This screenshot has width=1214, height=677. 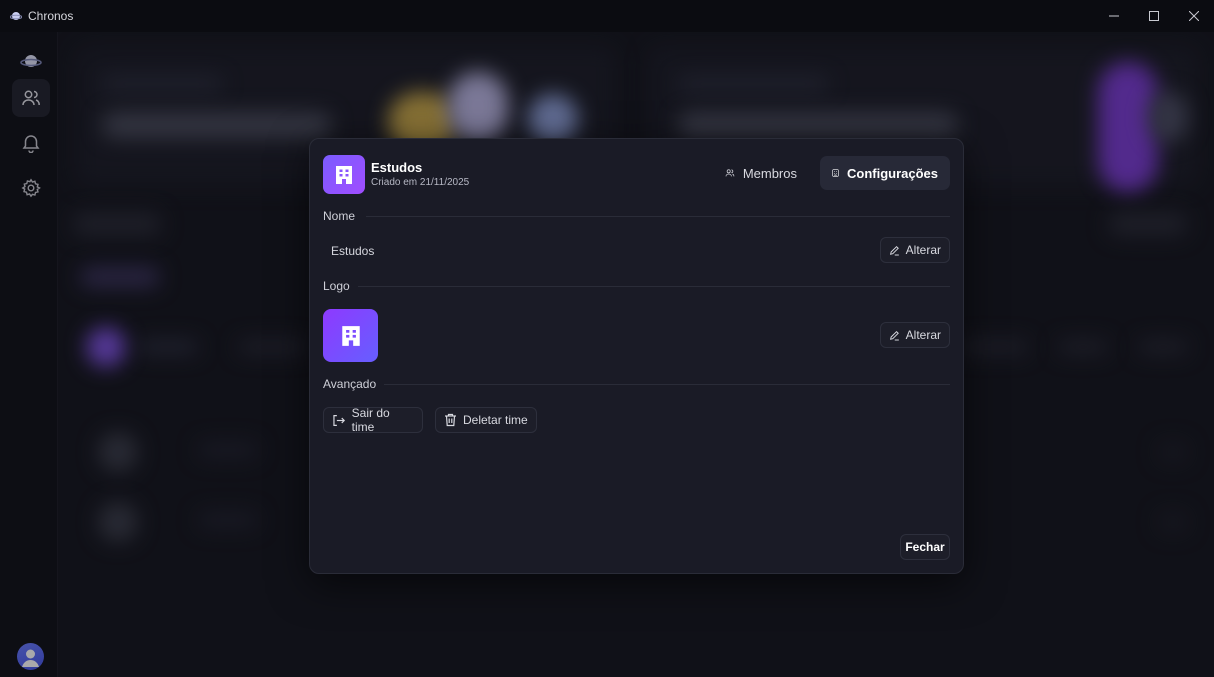 I want to click on team-logo-small, so click(x=344, y=174).